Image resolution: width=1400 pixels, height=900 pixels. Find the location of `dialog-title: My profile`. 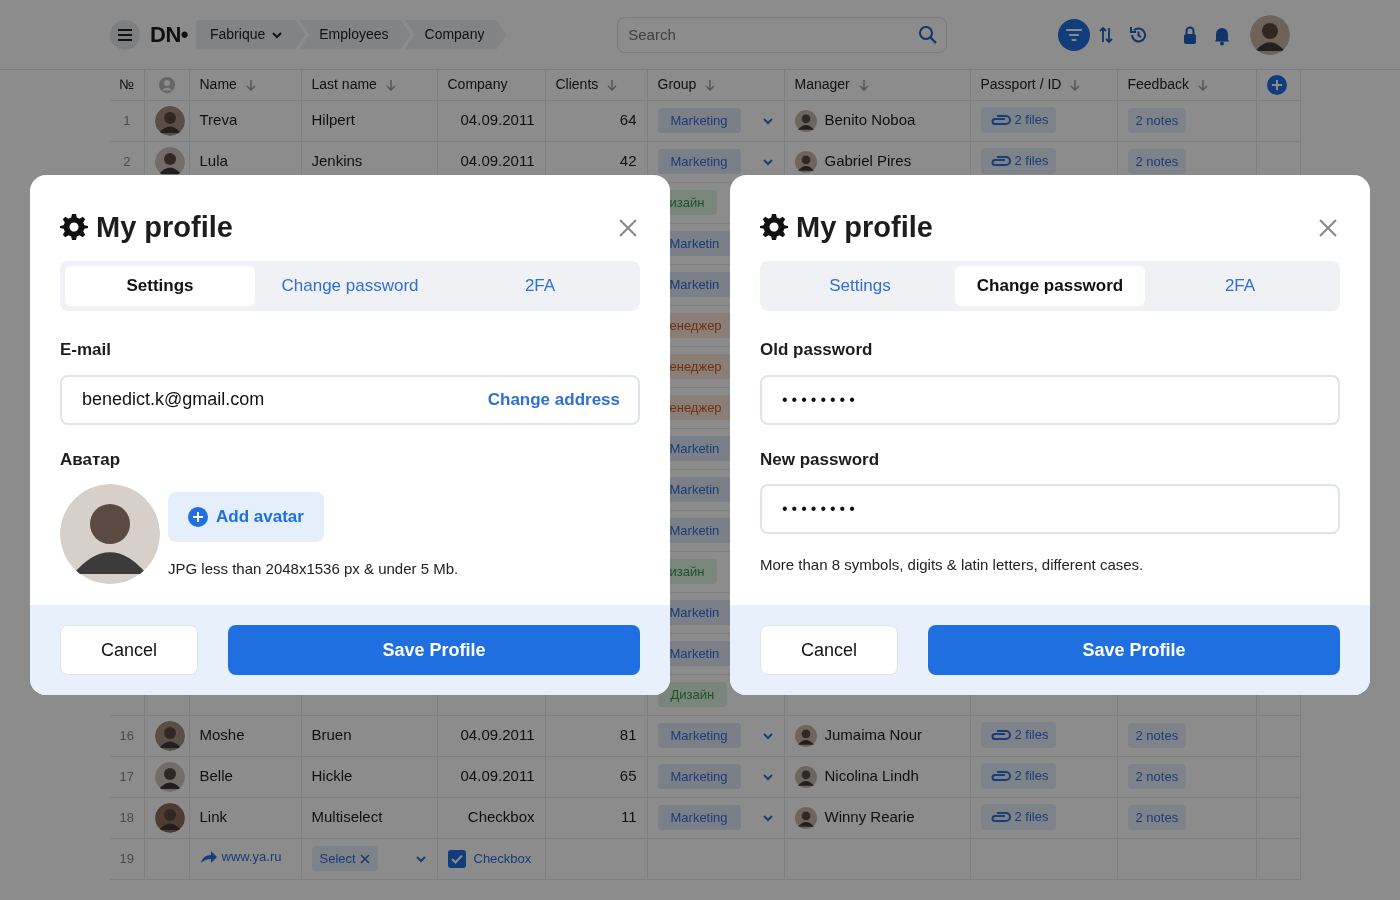

dialog-title: My profile is located at coordinates (864, 227).